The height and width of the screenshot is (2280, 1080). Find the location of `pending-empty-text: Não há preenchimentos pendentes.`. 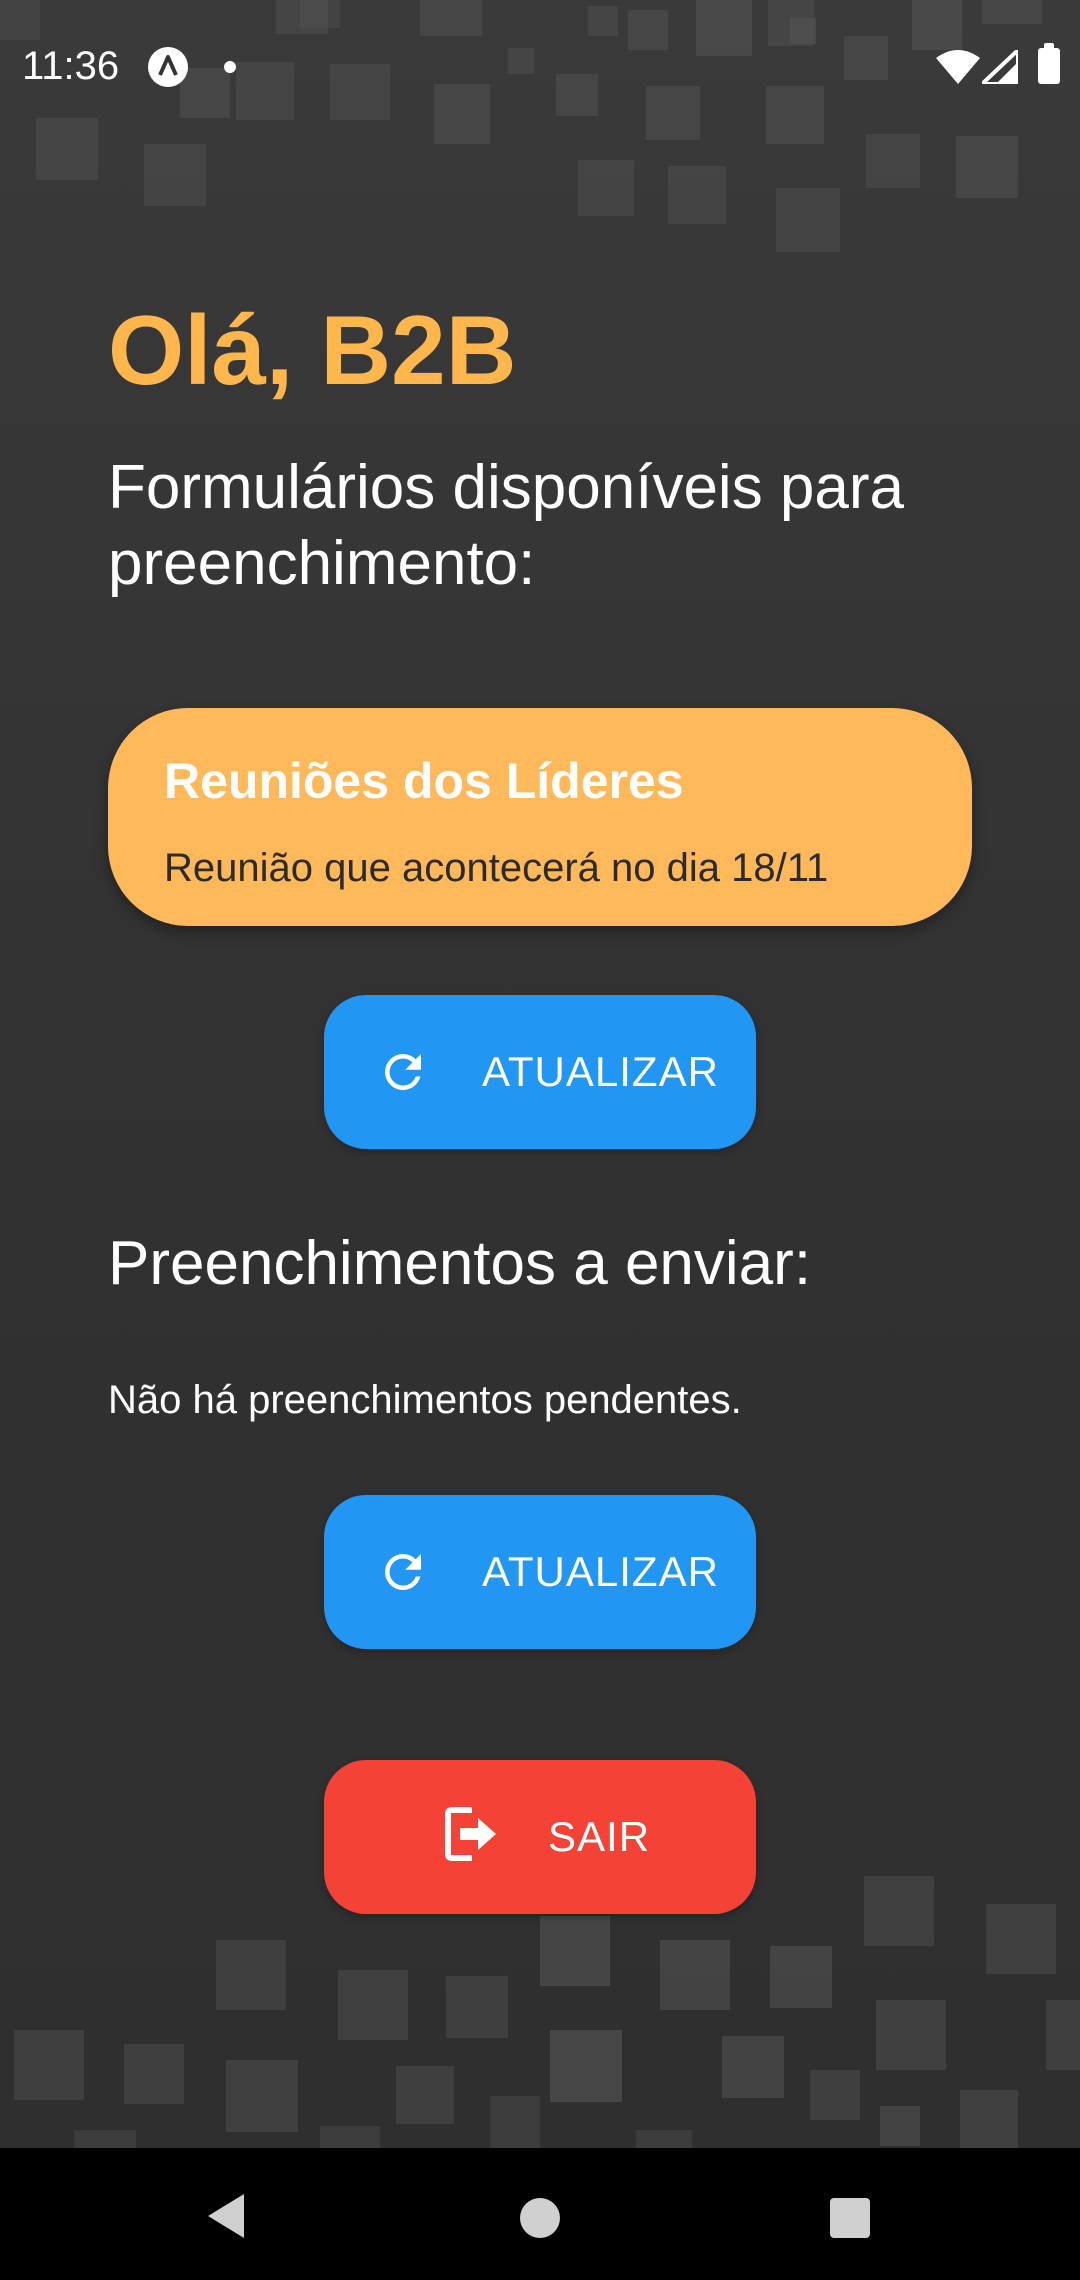

pending-empty-text: Não há preenchimentos pendentes. is located at coordinates (425, 1400).